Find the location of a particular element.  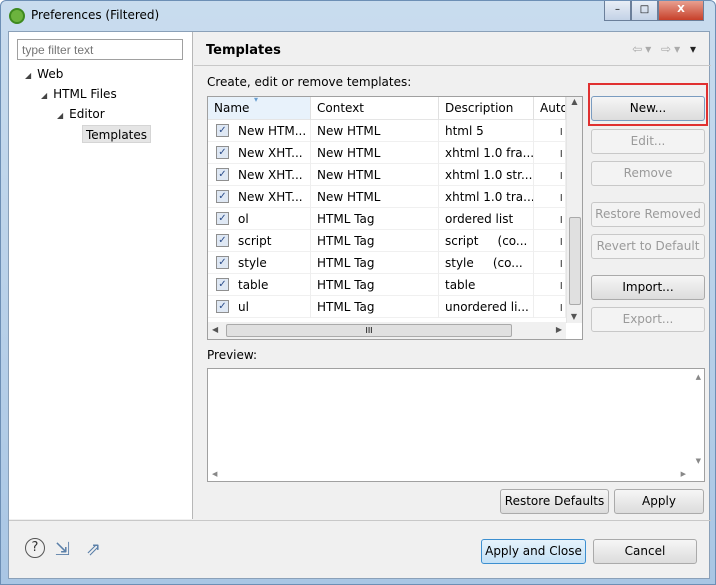

back-menu-icon: ▾ is located at coordinates (649, 49).